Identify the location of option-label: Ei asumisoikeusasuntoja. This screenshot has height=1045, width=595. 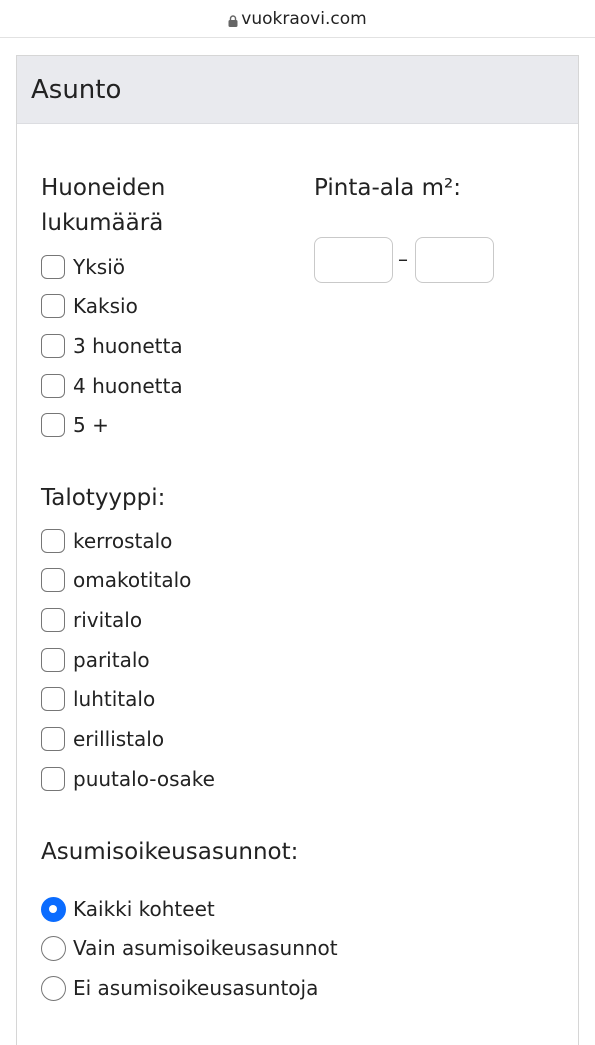
(196, 988).